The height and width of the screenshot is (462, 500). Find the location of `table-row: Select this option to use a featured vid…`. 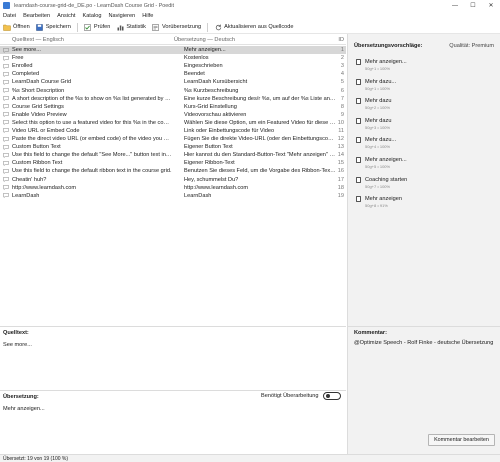

table-row: Select this option to use a featured vid… is located at coordinates (173, 123).